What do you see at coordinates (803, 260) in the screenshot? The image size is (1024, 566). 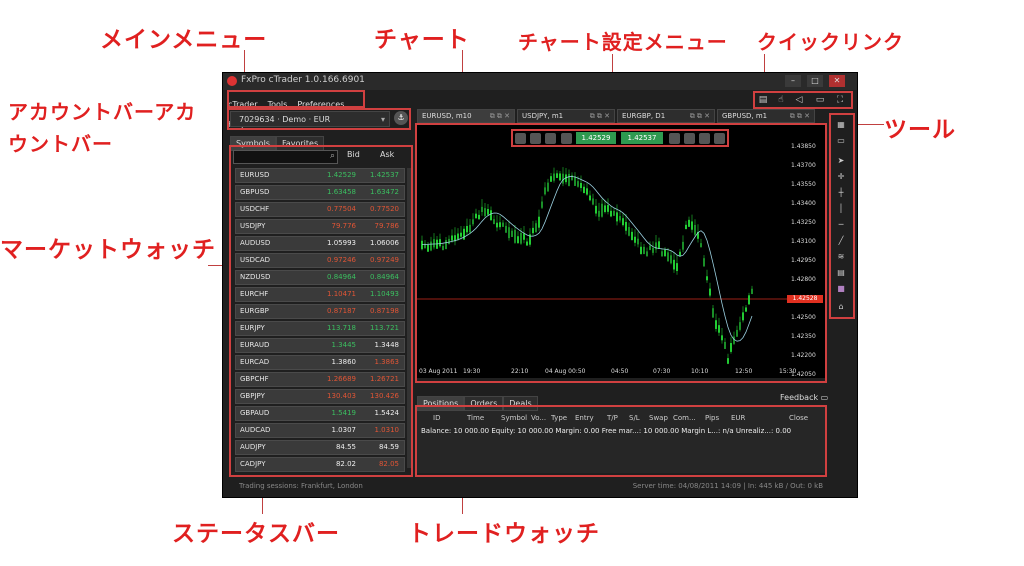 I see `price-tick-label: 1.42950` at bounding box center [803, 260].